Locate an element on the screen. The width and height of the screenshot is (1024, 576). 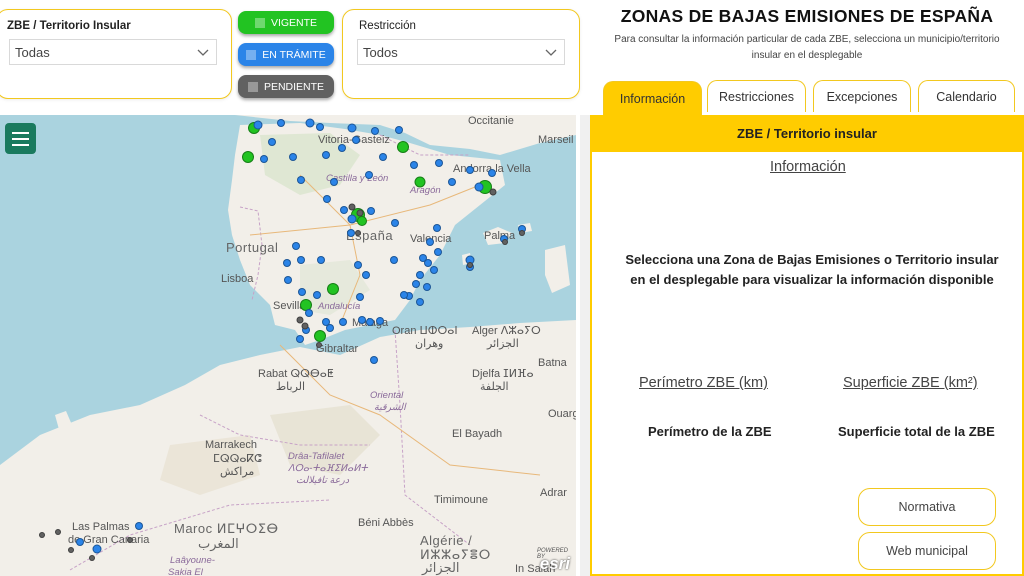
perimetro-link: Perímetro ZBE (km) is located at coordinates (703, 383).